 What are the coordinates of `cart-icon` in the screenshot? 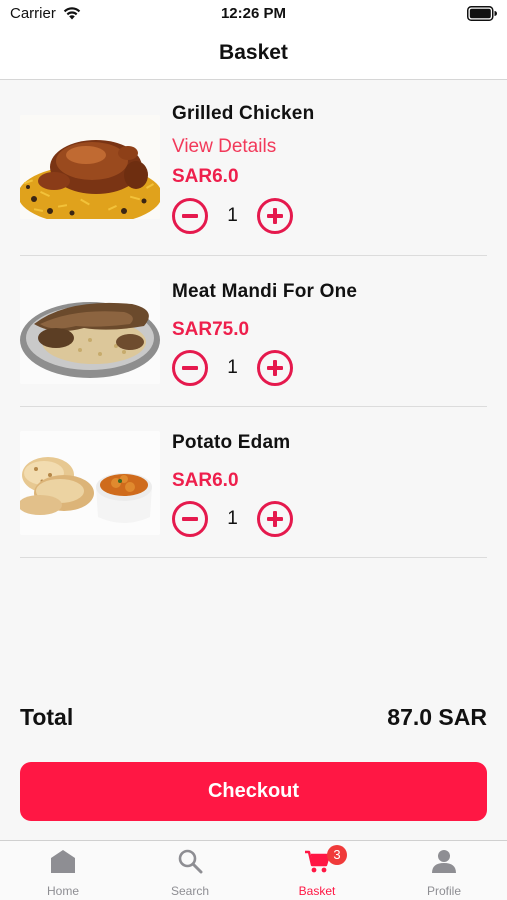 It's located at (317, 861).